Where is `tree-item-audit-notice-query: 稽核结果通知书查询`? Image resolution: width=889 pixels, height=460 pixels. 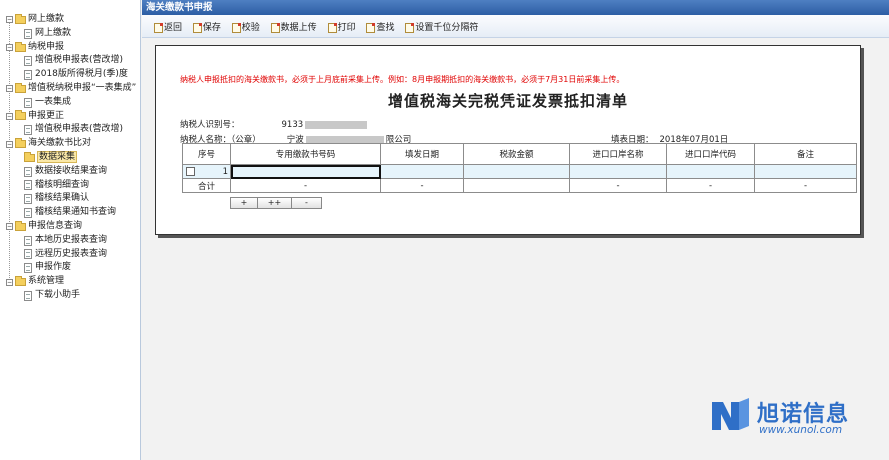 tree-item-audit-notice-query: 稽核结果通知书查询 is located at coordinates (70, 213).